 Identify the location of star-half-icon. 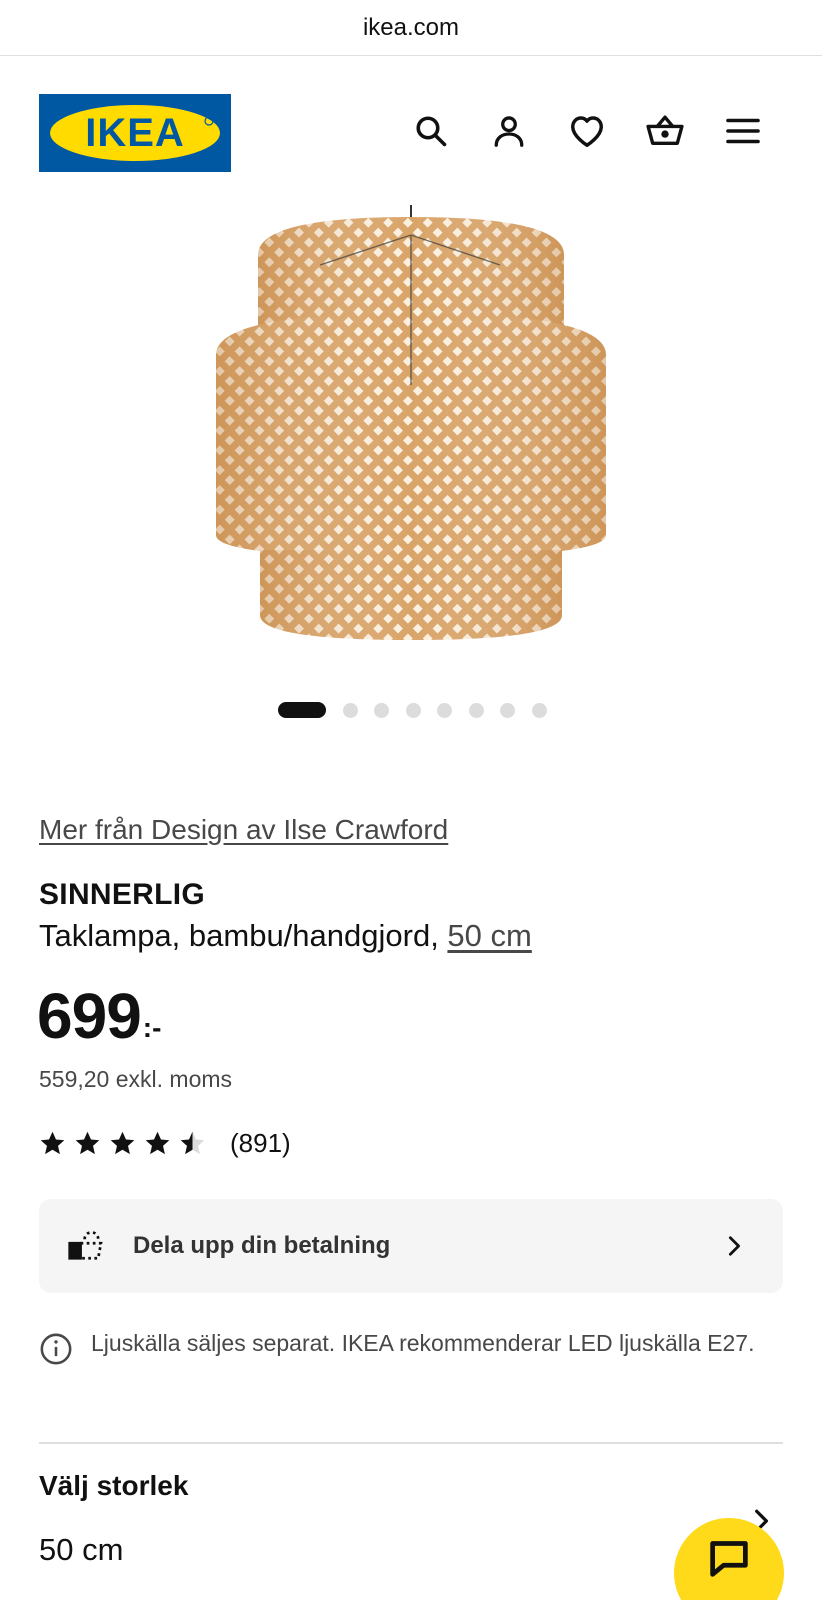
(192, 1143).